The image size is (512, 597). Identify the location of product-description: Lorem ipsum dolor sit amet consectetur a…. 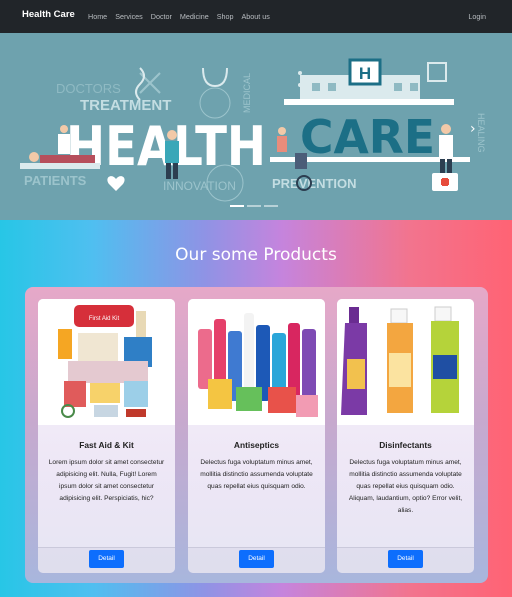
(106, 481).